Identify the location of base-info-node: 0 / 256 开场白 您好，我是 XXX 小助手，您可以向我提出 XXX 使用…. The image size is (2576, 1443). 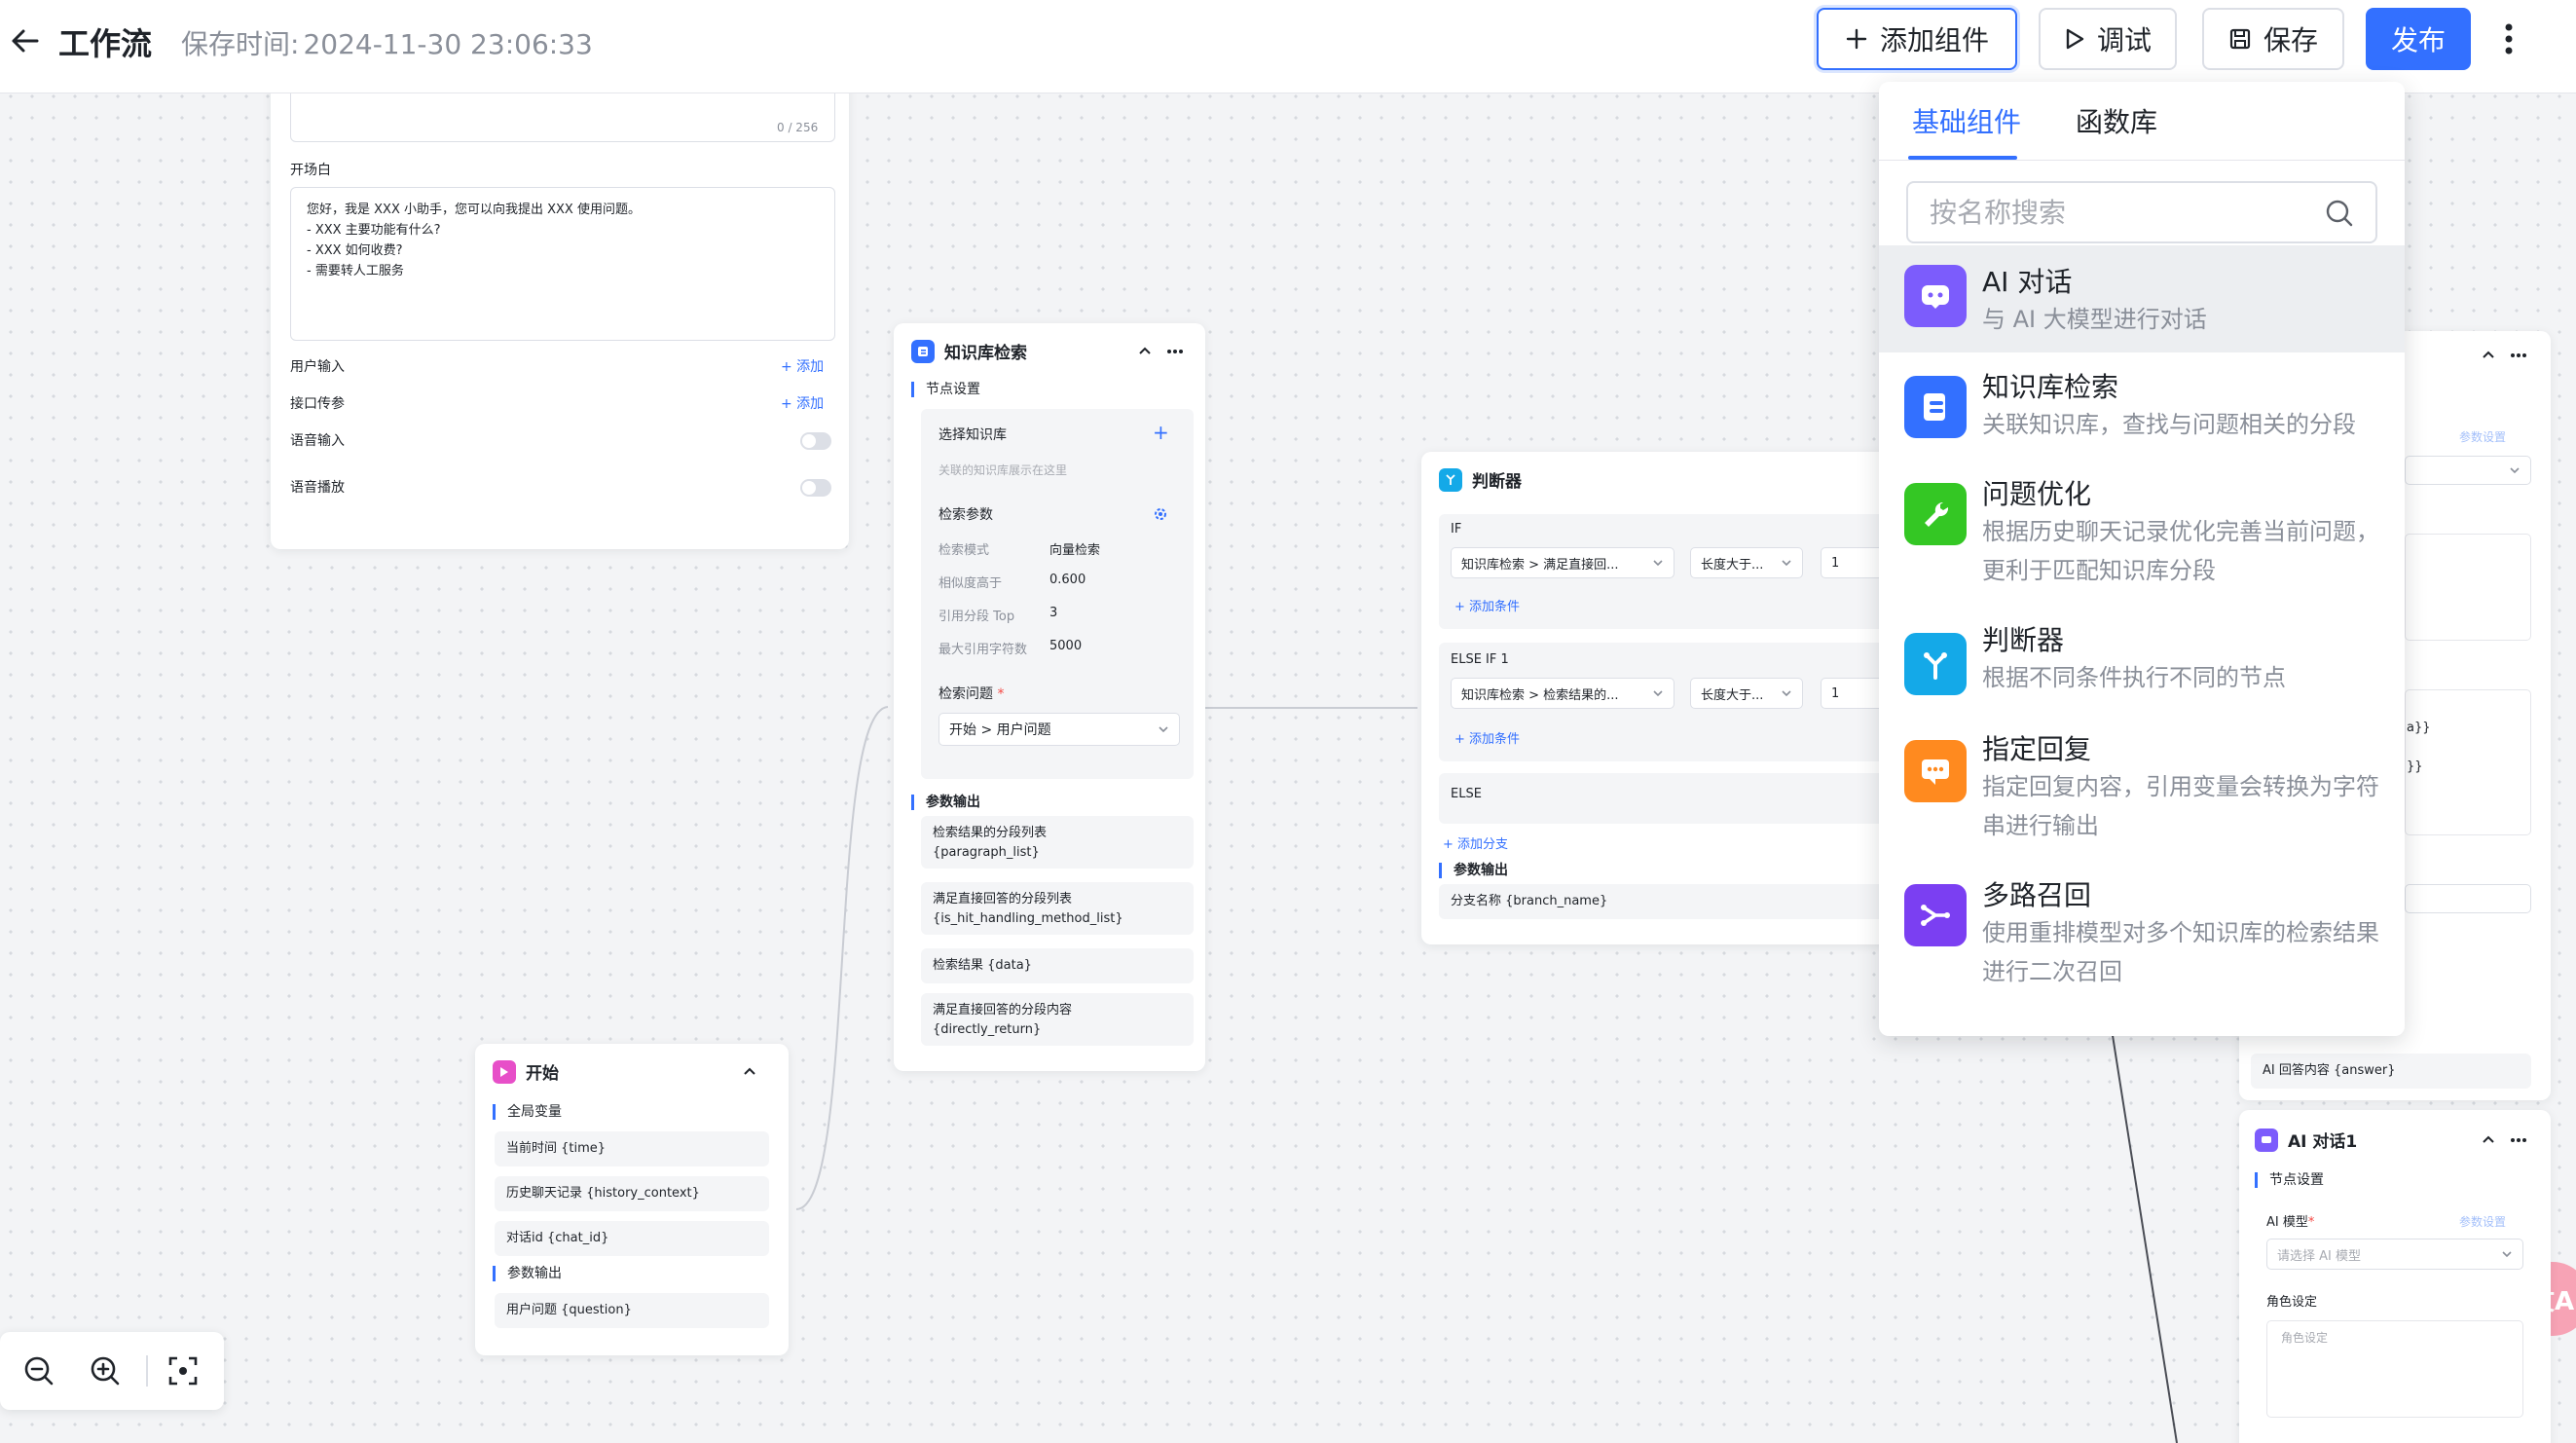
(560, 308).